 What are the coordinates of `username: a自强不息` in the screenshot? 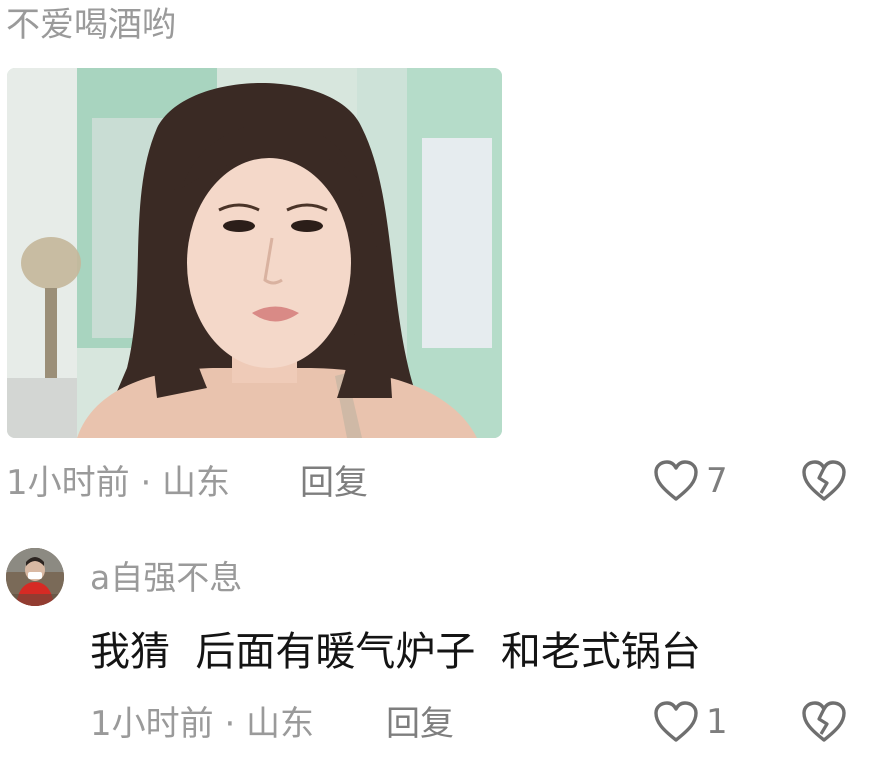 It's located at (166, 578).